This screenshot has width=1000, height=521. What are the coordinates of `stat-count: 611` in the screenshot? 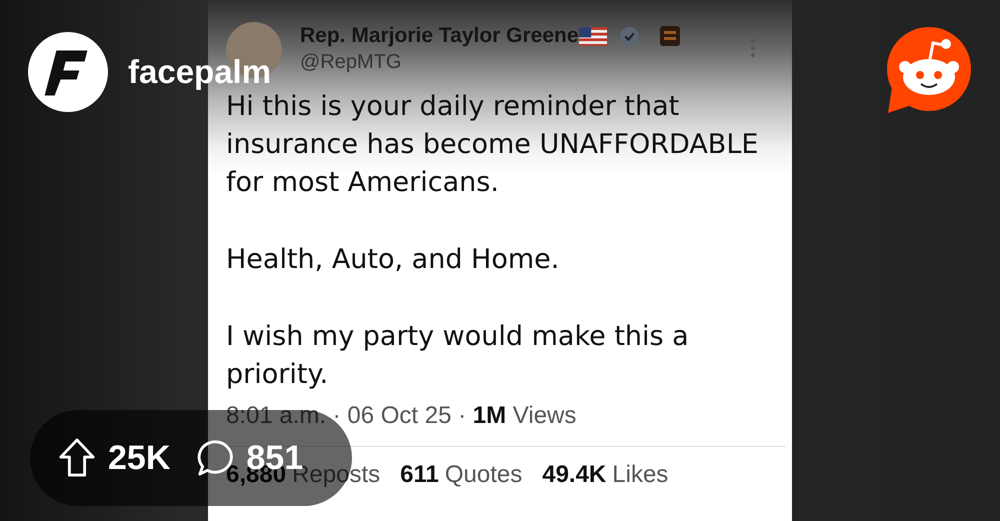 It's located at (419, 474).